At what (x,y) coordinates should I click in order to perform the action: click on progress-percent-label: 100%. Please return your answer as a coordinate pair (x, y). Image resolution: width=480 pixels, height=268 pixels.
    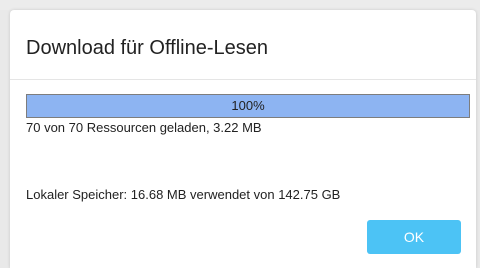
    Looking at the image, I should click on (248, 105).